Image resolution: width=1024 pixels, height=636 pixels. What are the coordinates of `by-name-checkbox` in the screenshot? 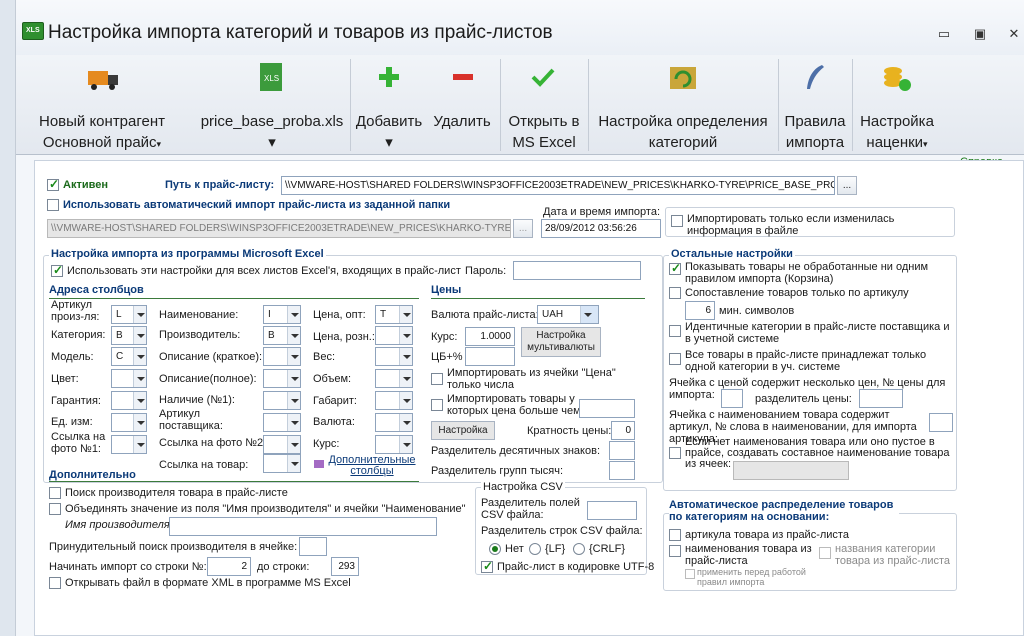 It's located at (675, 551).